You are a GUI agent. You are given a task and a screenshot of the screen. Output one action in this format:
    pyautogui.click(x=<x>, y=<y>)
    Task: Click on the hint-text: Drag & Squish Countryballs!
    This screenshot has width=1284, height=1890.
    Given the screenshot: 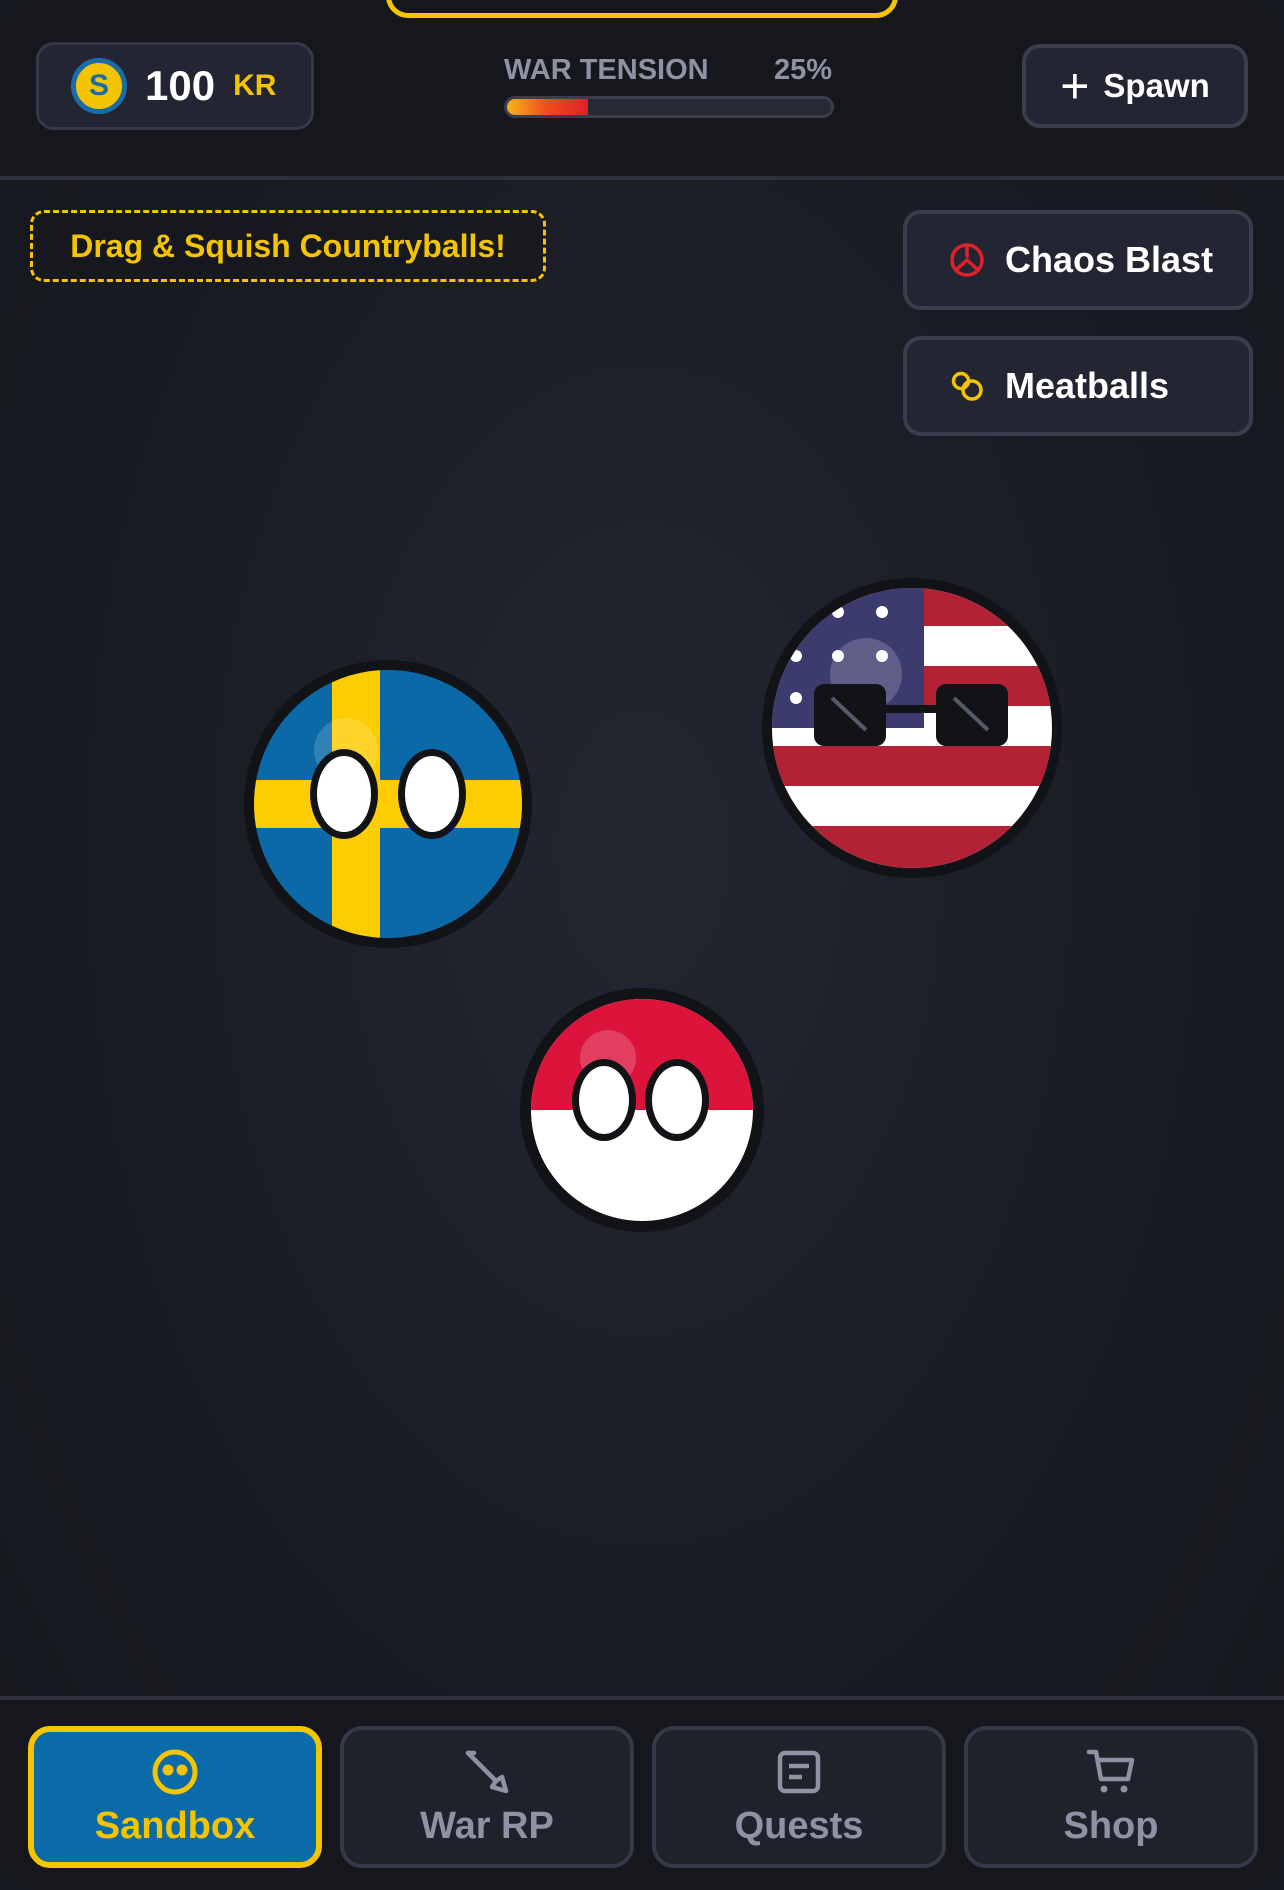 What is the action you would take?
    pyautogui.click(x=288, y=245)
    